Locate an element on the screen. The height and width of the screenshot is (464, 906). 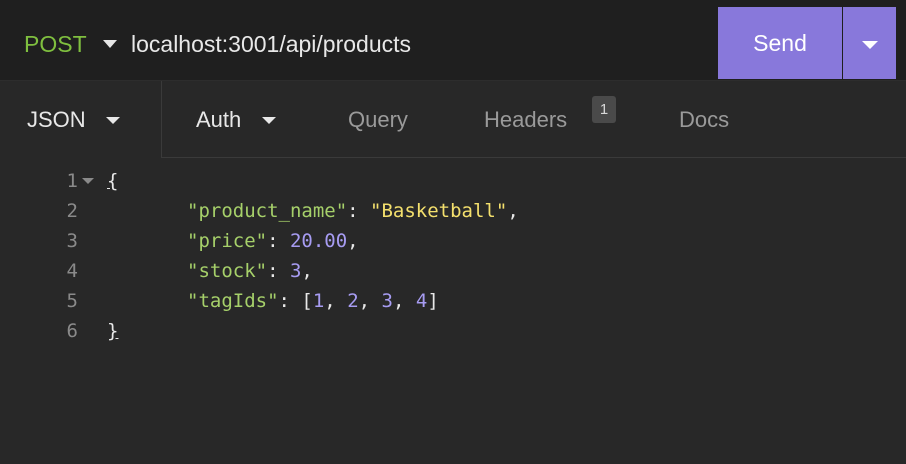
line-number: 4 is located at coordinates (72, 271).